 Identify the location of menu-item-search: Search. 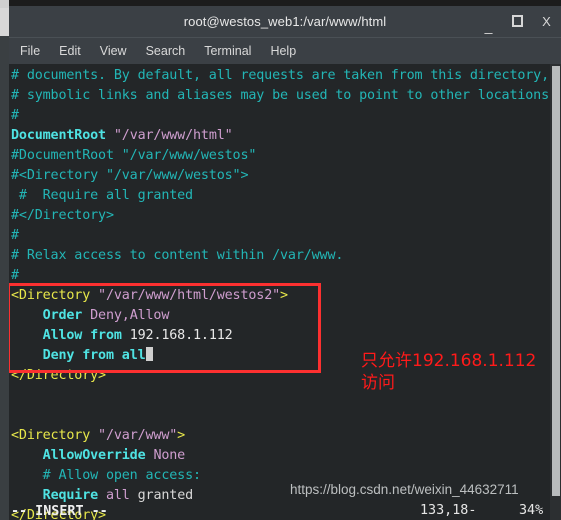
(166, 51).